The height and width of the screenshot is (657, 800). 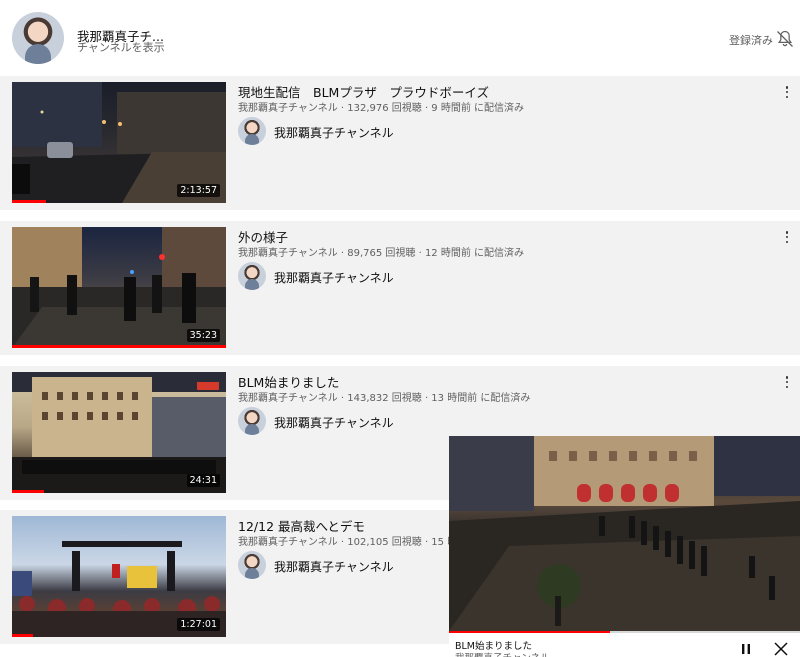 I want to click on channel-header: 我那覇真子チ... チャンネルを表示 登録済み, so click(x=400, y=38).